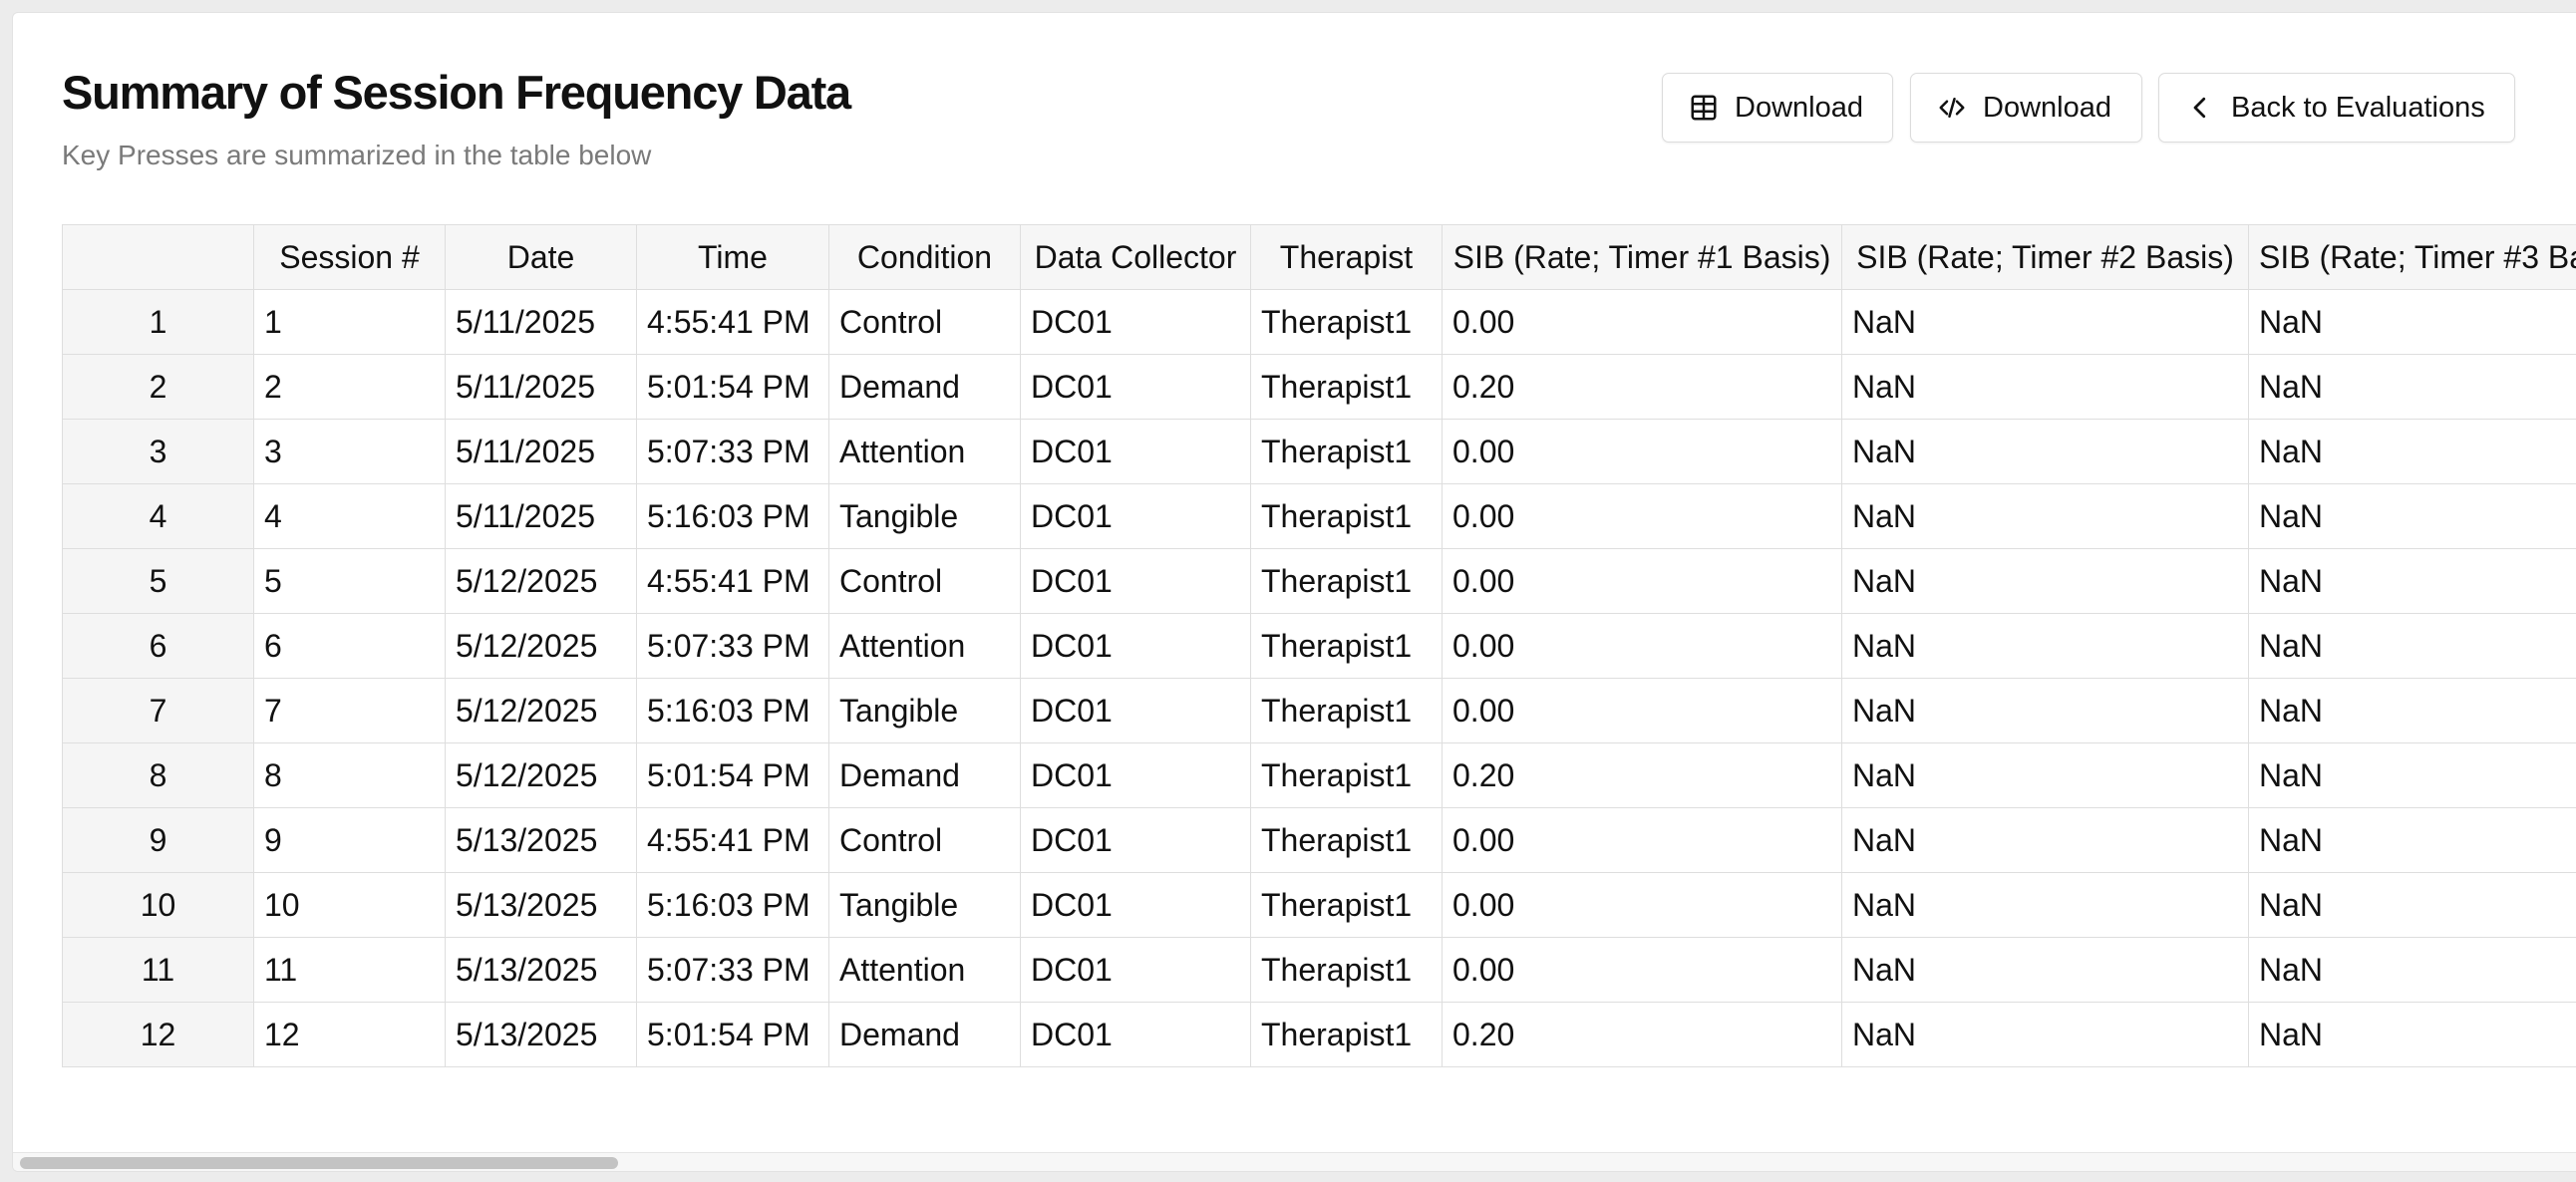  What do you see at coordinates (349, 905) in the screenshot?
I see `session-cell: 10` at bounding box center [349, 905].